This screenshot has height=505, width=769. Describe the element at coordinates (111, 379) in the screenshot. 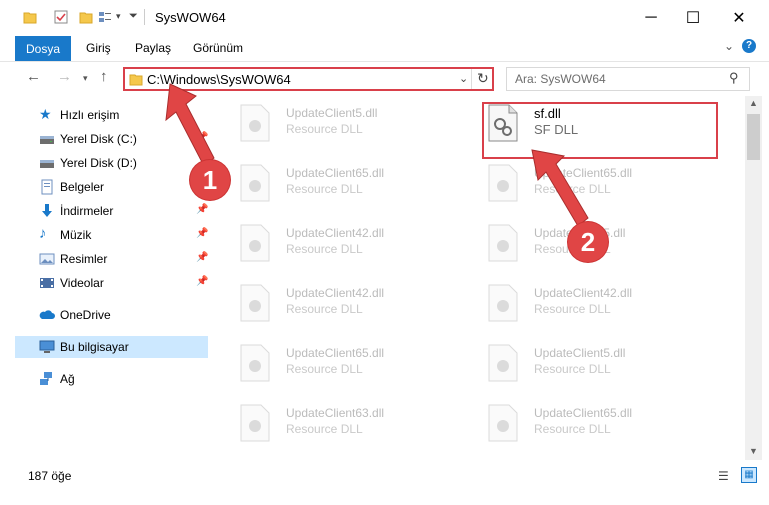

I see `sidebar-item-network: Ağ` at that location.